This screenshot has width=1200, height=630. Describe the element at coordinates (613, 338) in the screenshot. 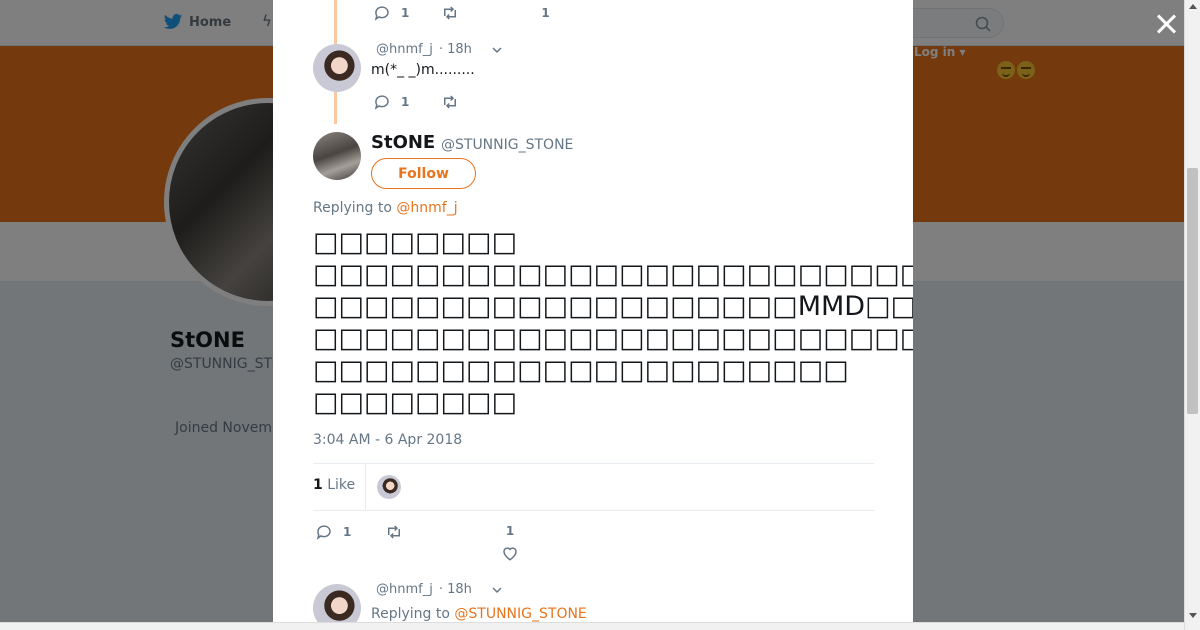

I see `tweet-line: □□□□□□□□□□□□□□□□□□□□□□□□□□□□□□□` at that location.